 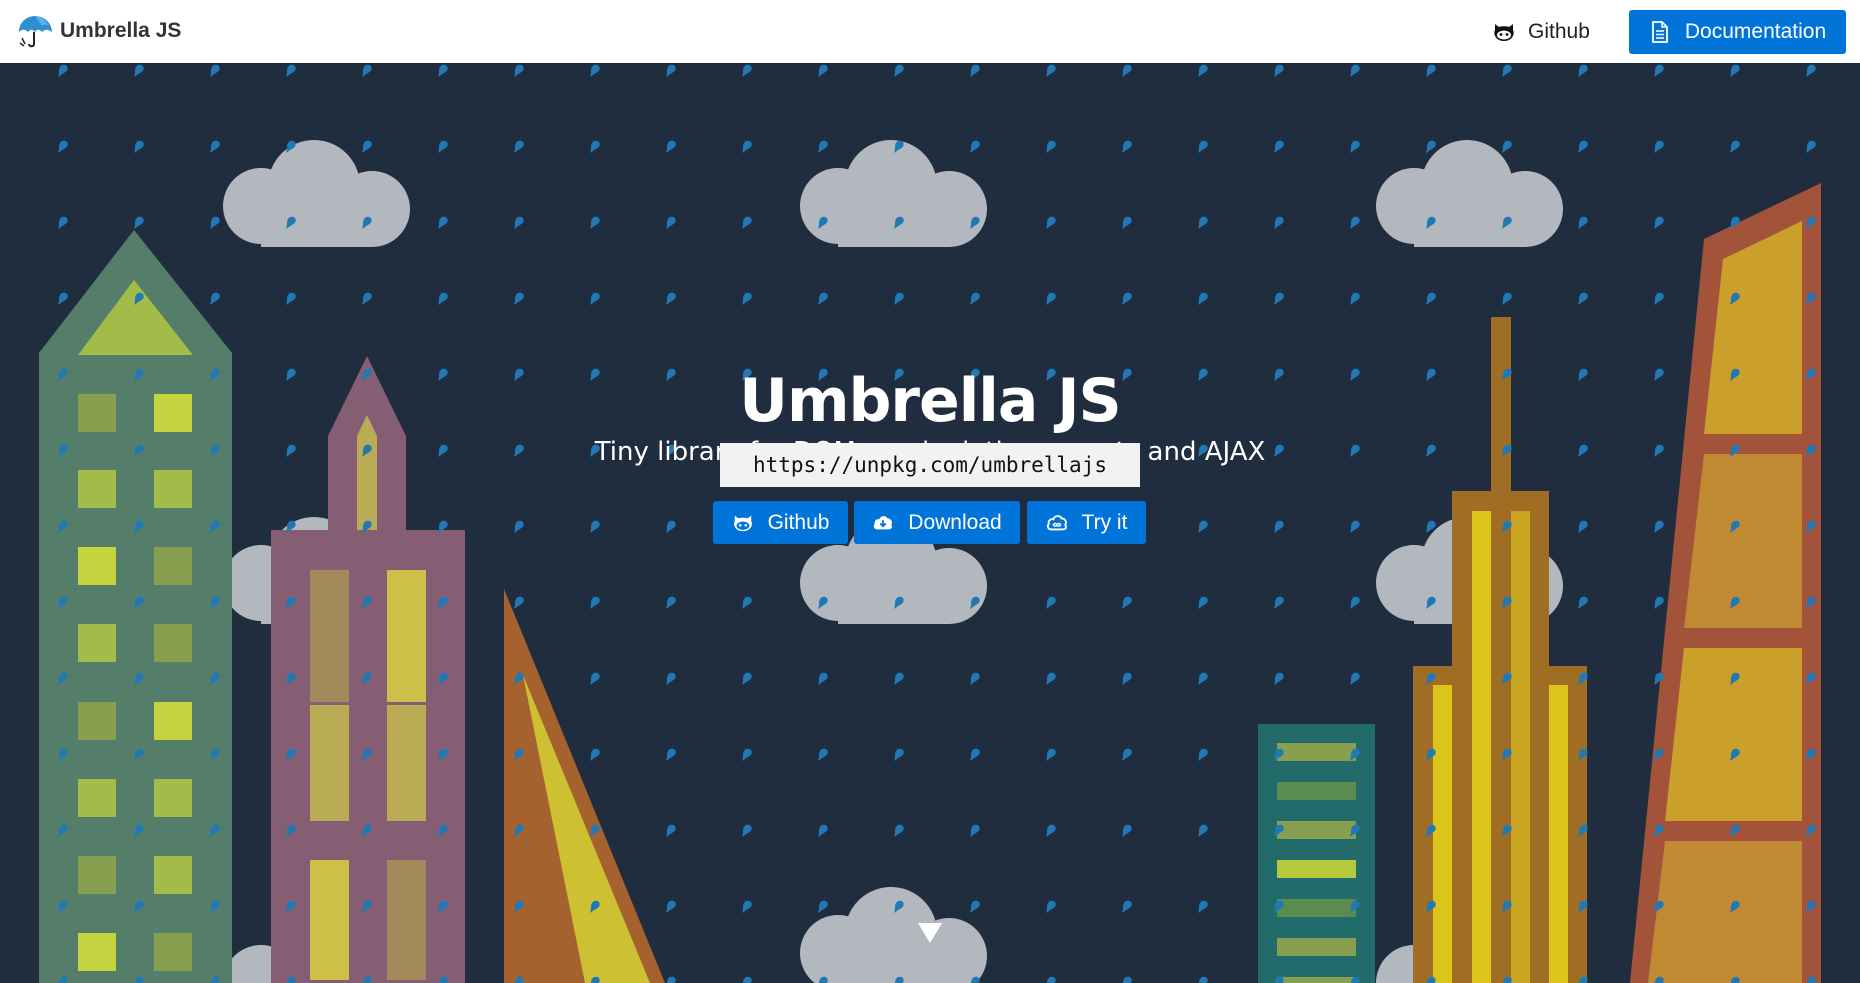 I want to click on try-it-button-label: Try it, so click(x=1104, y=522).